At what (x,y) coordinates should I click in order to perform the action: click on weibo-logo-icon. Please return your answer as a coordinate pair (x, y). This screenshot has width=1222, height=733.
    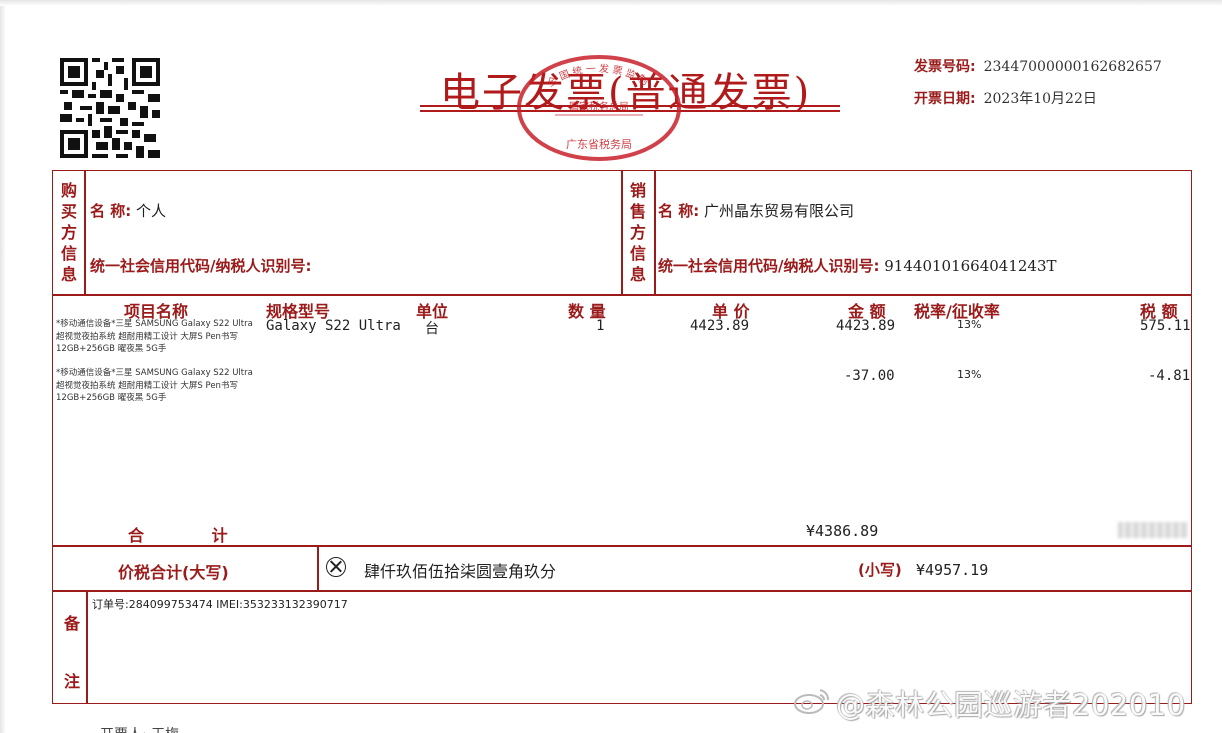
    Looking at the image, I should click on (811, 701).